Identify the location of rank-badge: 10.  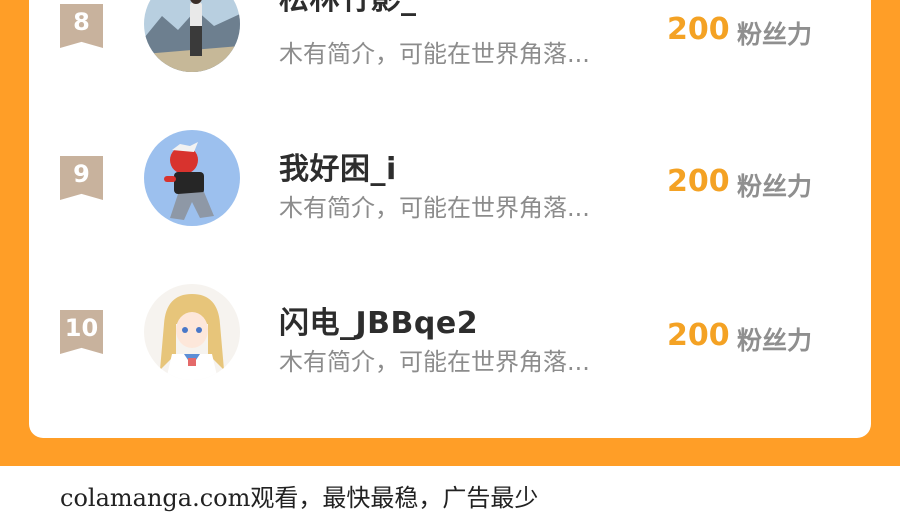
(81, 332).